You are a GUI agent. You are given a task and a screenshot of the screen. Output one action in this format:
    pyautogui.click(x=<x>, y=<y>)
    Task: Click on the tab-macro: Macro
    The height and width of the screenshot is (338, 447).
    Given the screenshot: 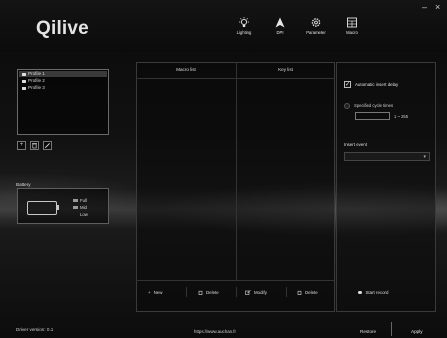 What is the action you would take?
    pyautogui.click(x=352, y=30)
    